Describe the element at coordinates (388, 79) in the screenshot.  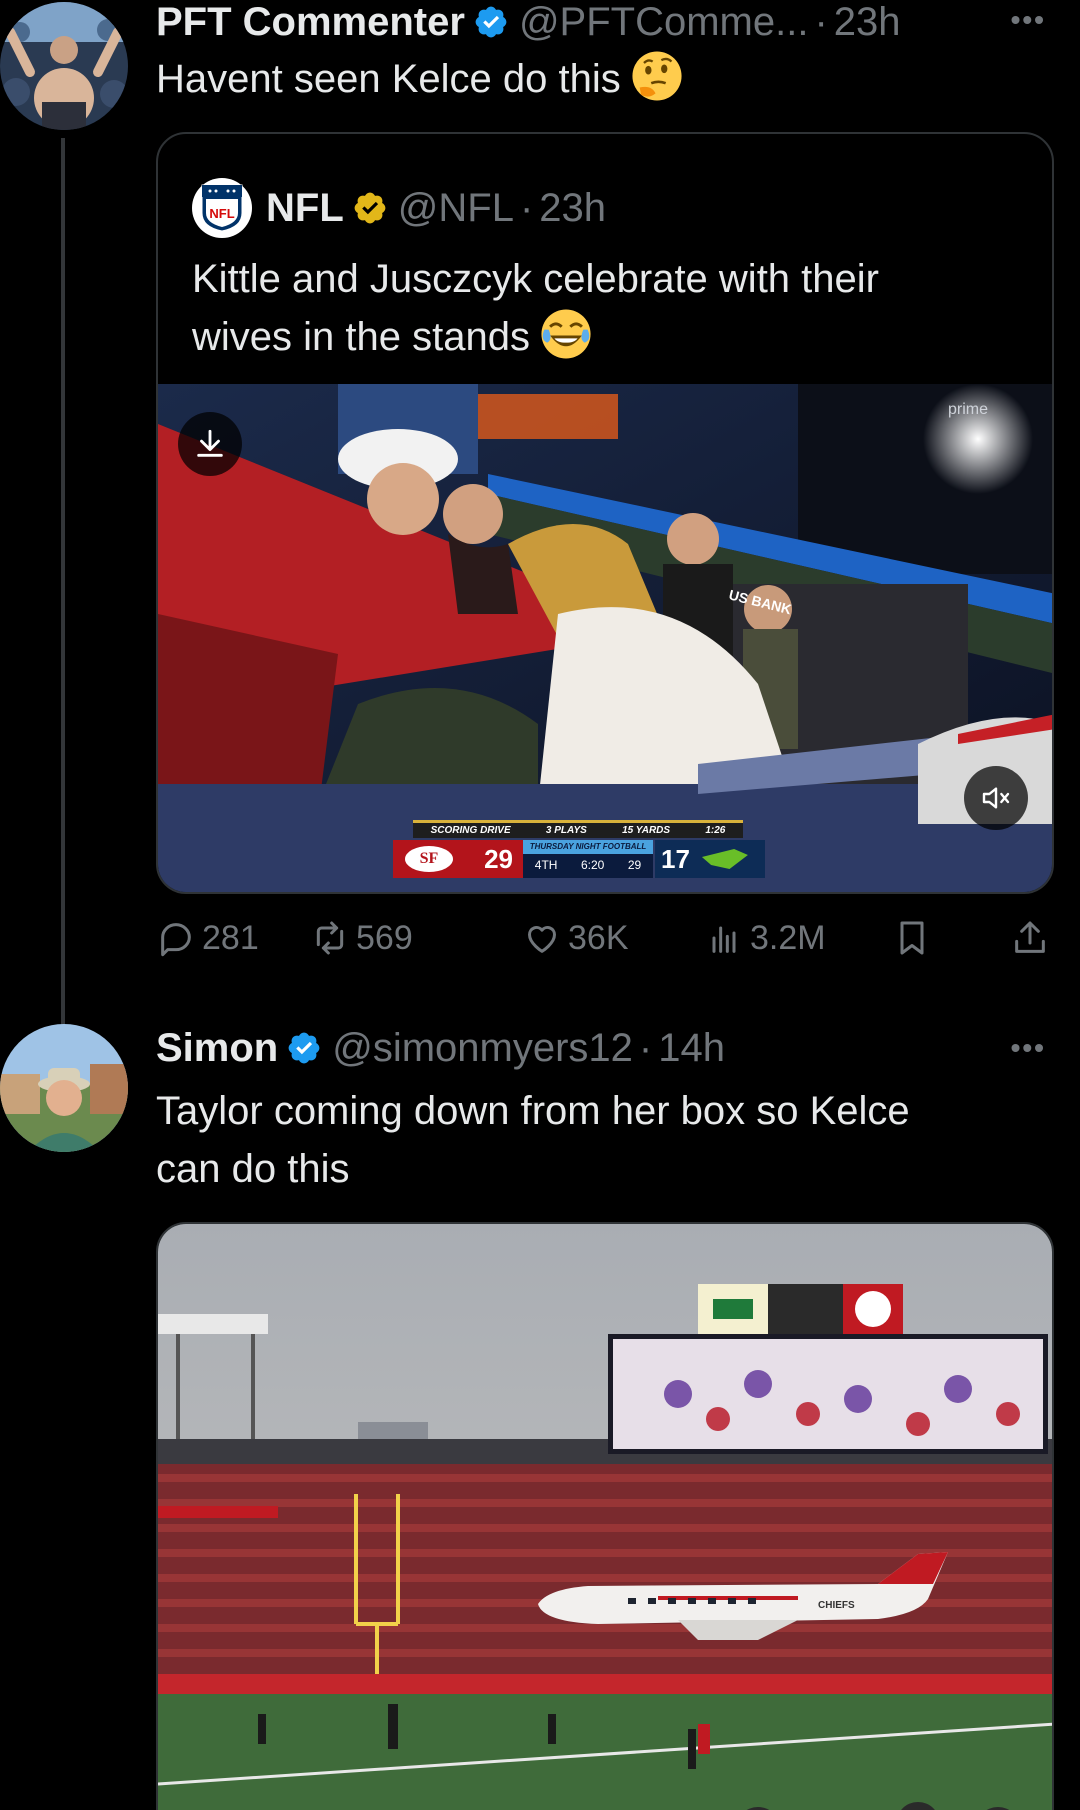
I see `tweet-text-content: Havent seen Kelce do this` at that location.